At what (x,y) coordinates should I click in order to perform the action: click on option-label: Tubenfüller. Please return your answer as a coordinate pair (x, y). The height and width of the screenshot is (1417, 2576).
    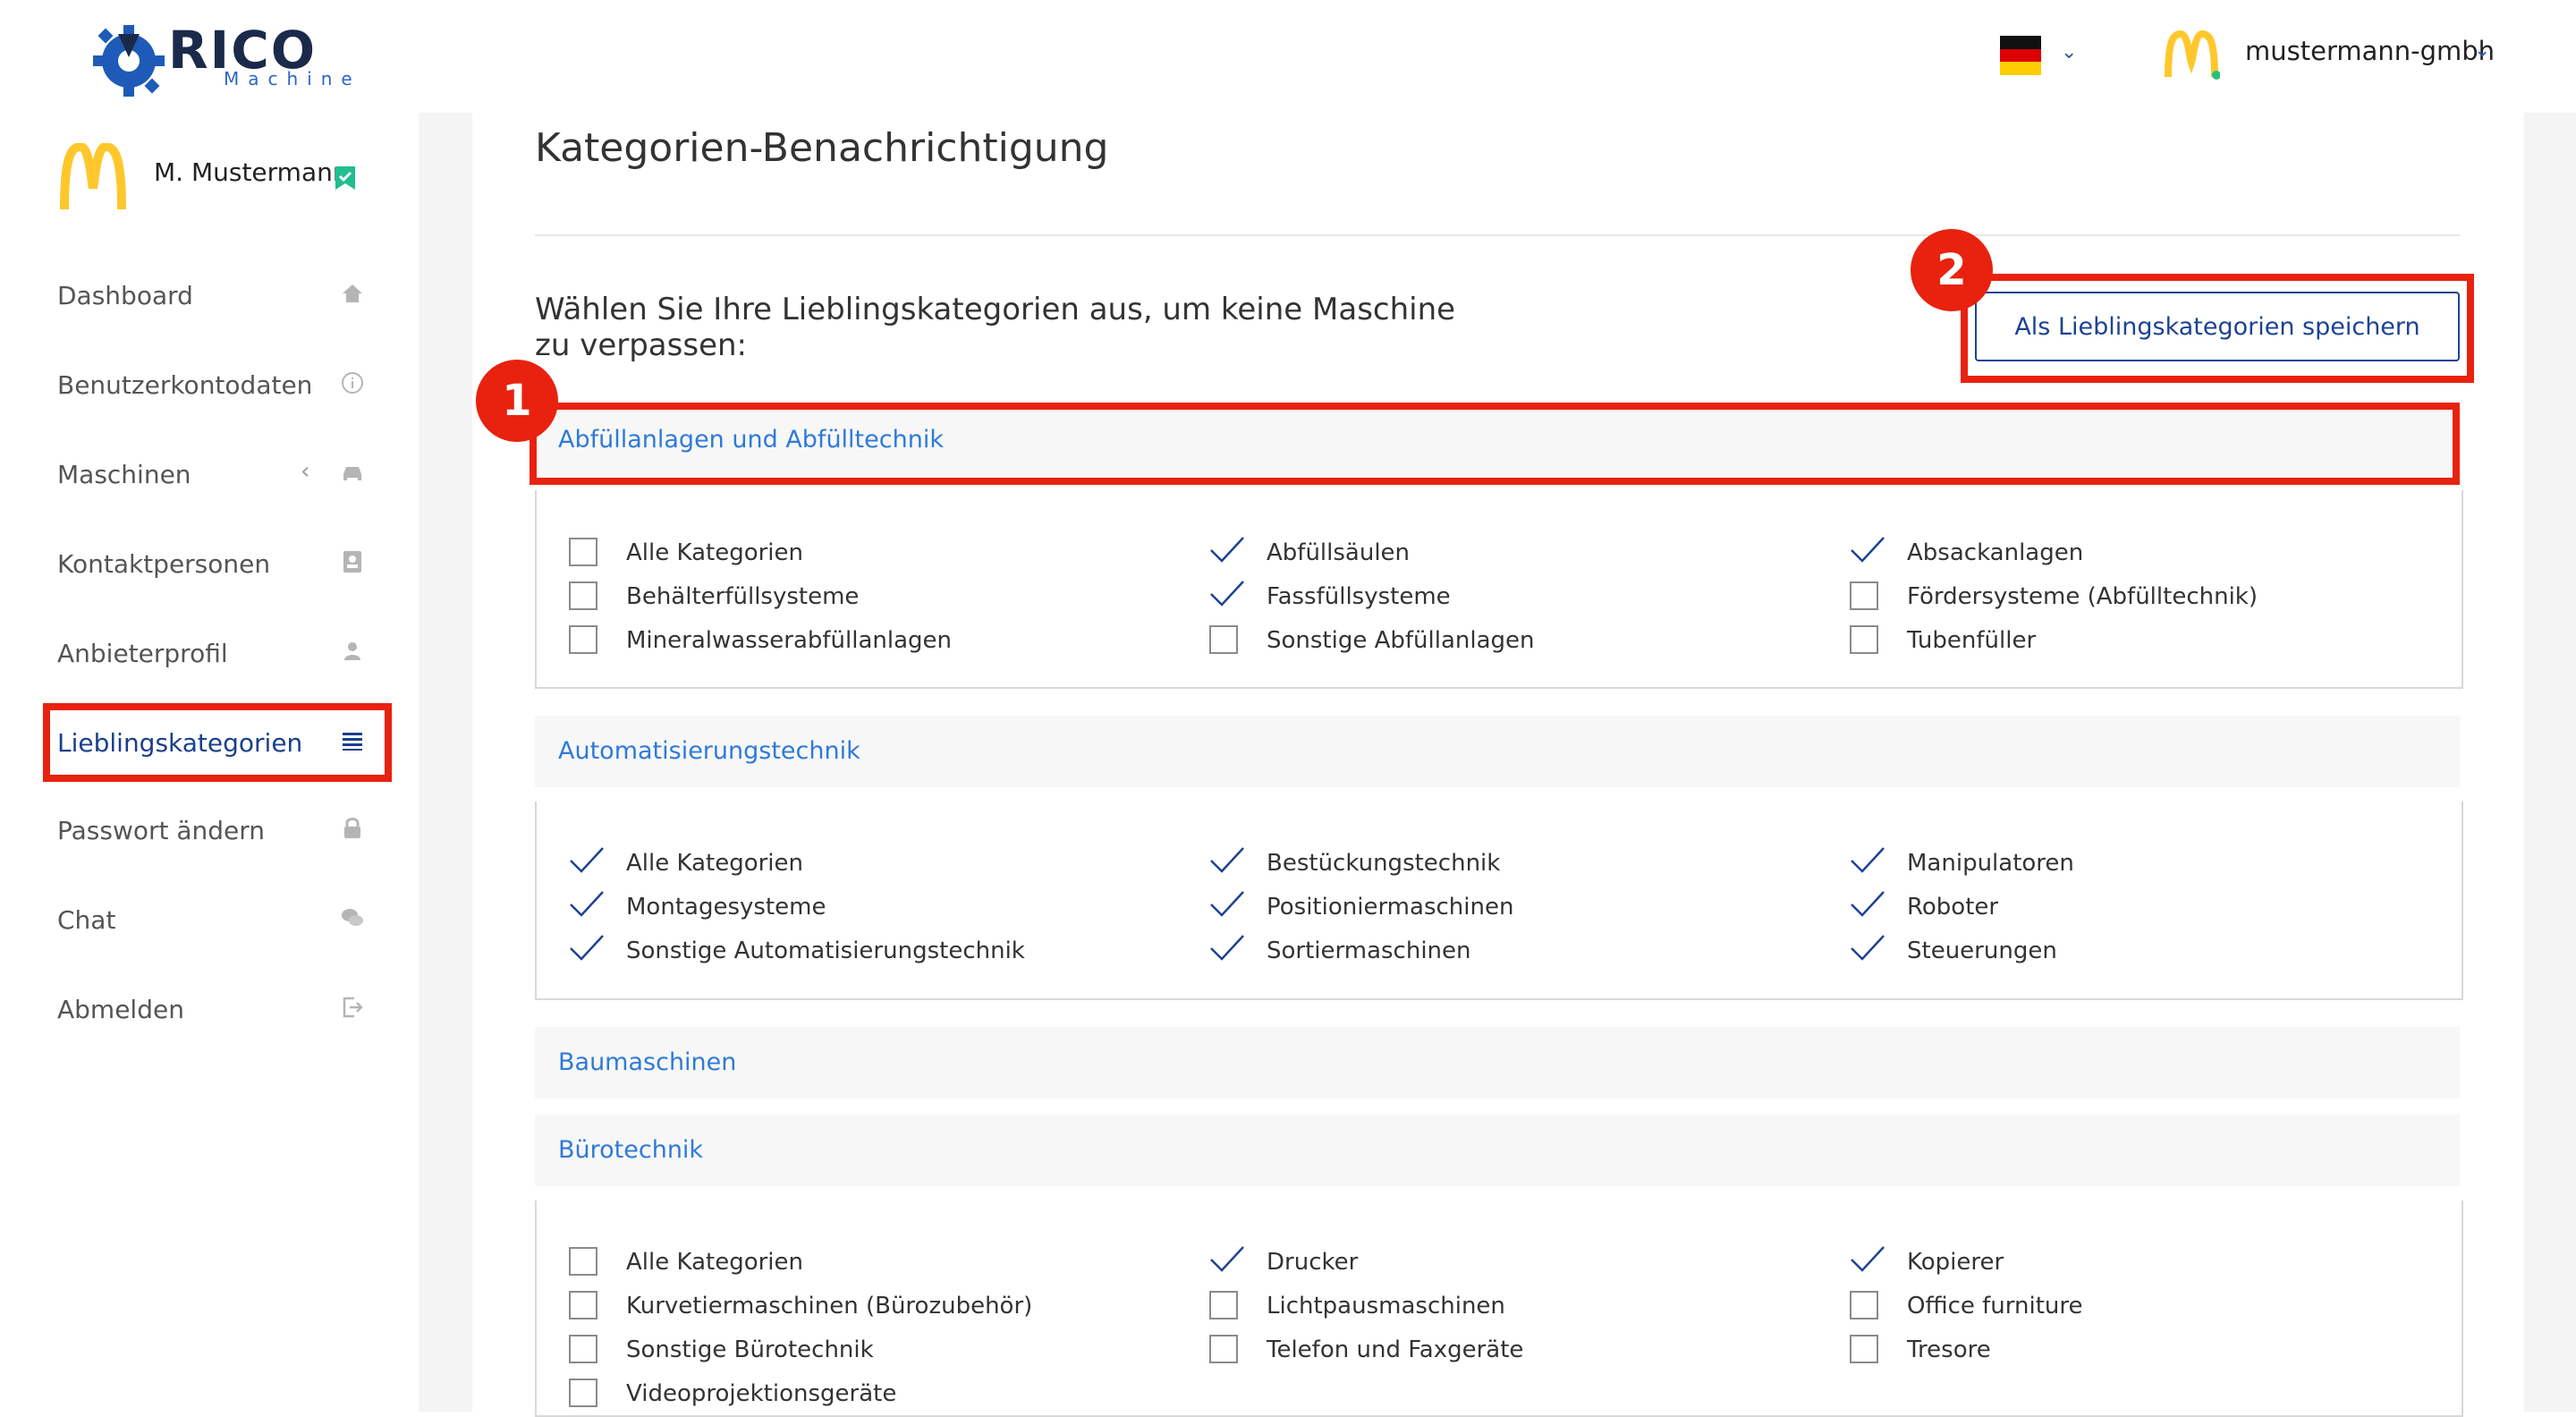
    Looking at the image, I should click on (1972, 641).